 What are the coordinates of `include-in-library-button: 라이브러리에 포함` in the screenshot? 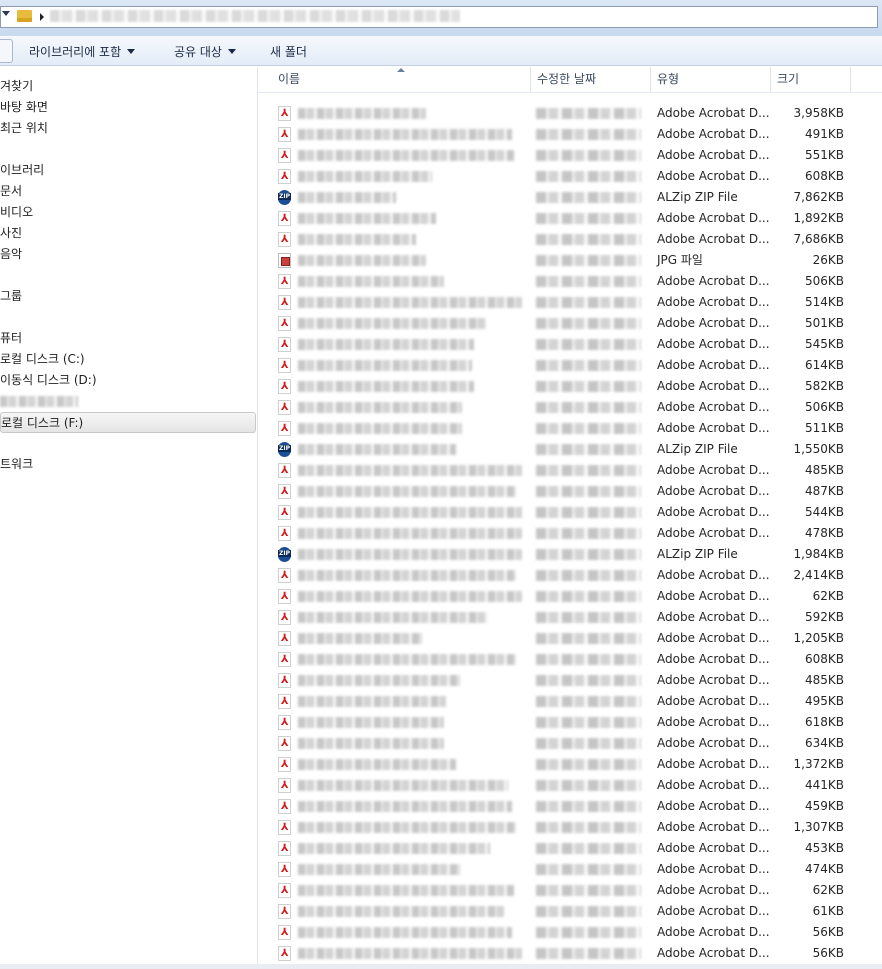 It's located at (82, 51).